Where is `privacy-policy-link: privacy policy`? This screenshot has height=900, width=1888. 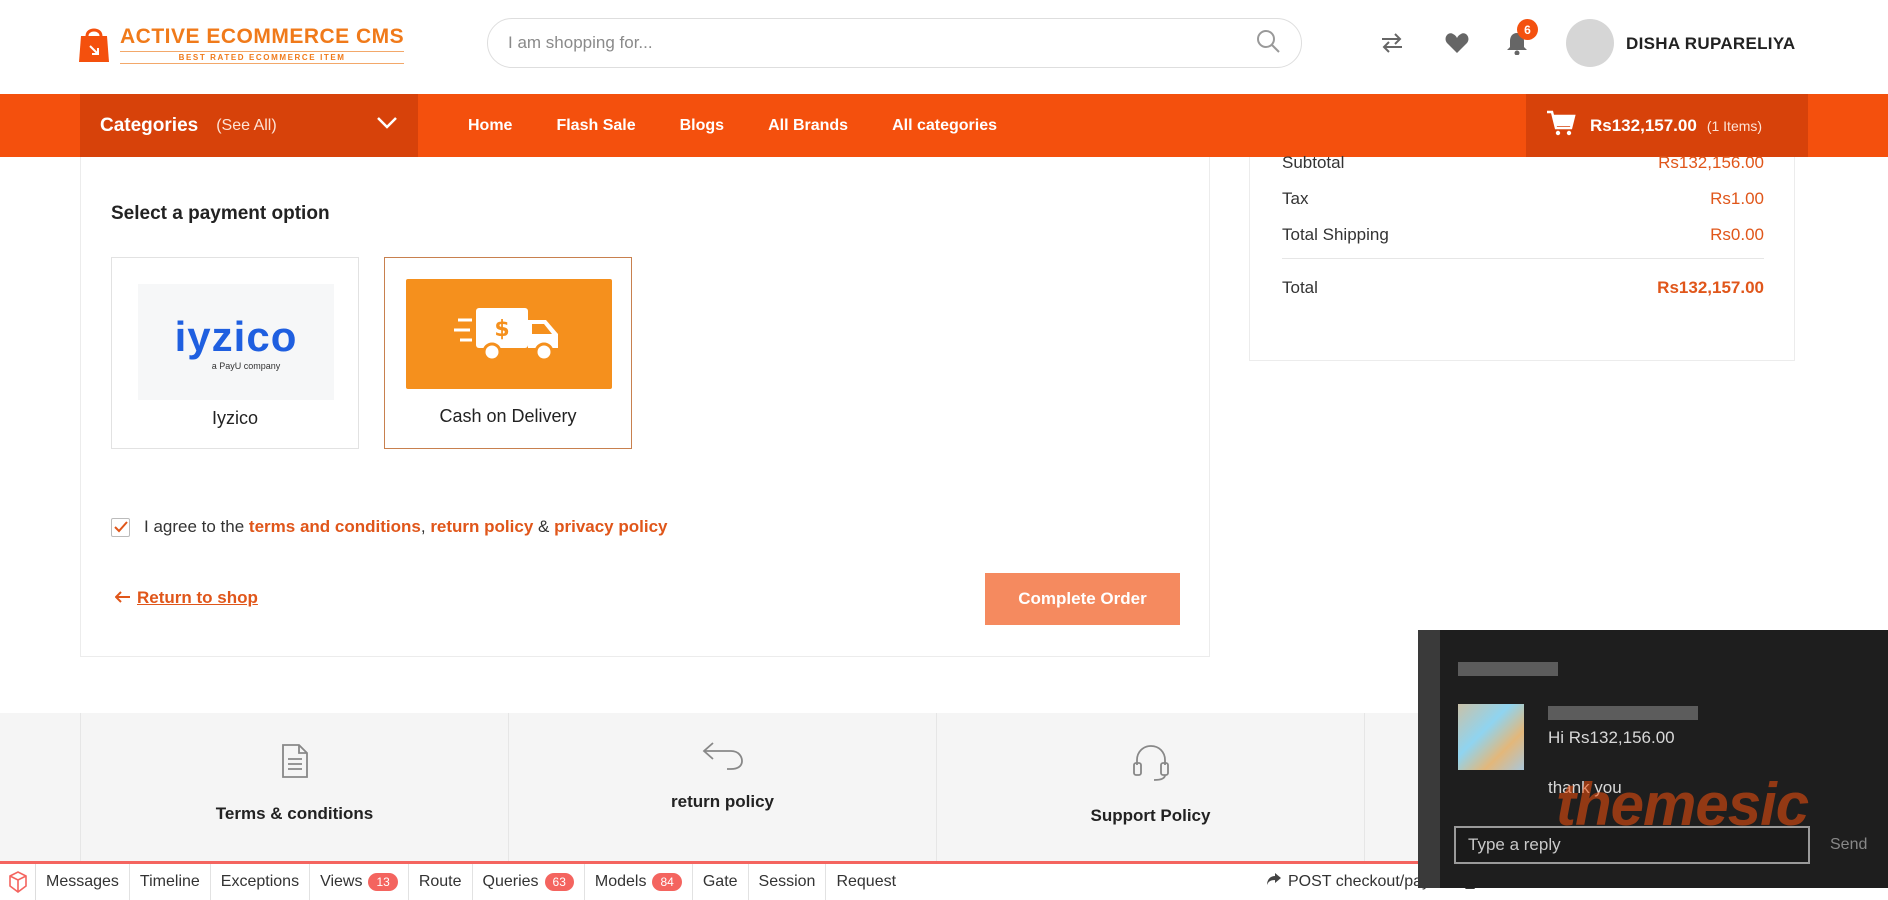
privacy-policy-link: privacy policy is located at coordinates (610, 526).